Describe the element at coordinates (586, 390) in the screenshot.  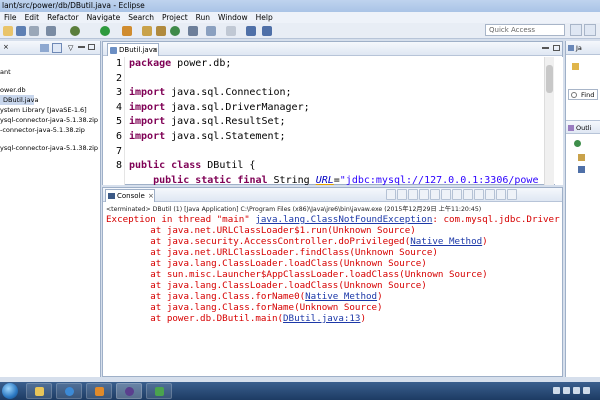
I see `notification-icon` at that location.